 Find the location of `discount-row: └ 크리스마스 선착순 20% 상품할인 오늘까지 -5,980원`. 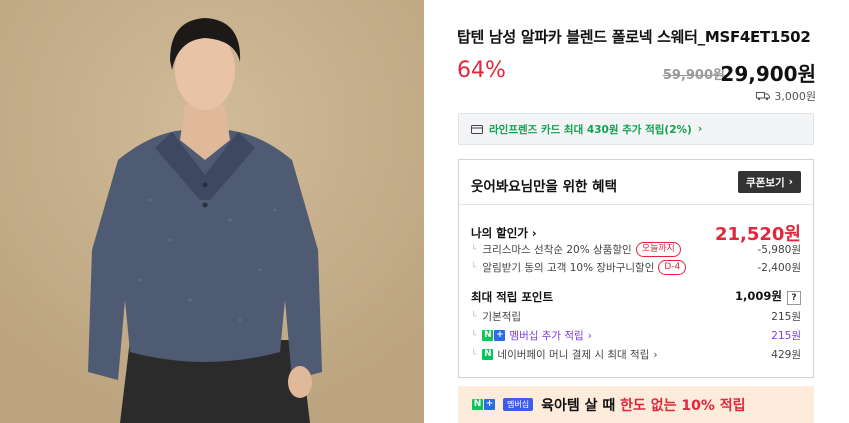

discount-row: └ 크리스마스 선착순 20% 상품할인 오늘까지 -5,980원 is located at coordinates (636, 249).